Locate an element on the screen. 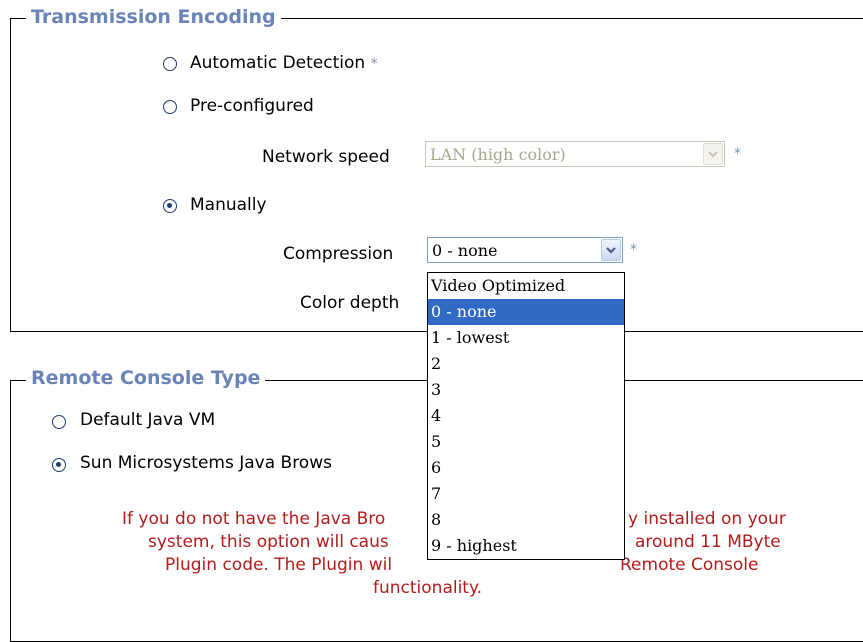 The image size is (863, 642). compression-option: 5 is located at coordinates (526, 442).